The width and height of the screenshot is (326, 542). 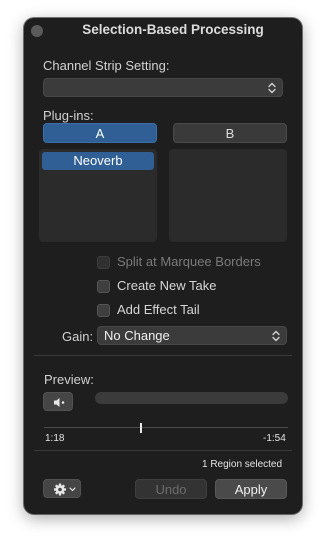 I want to click on preview-speaker-button, so click(x=58, y=401).